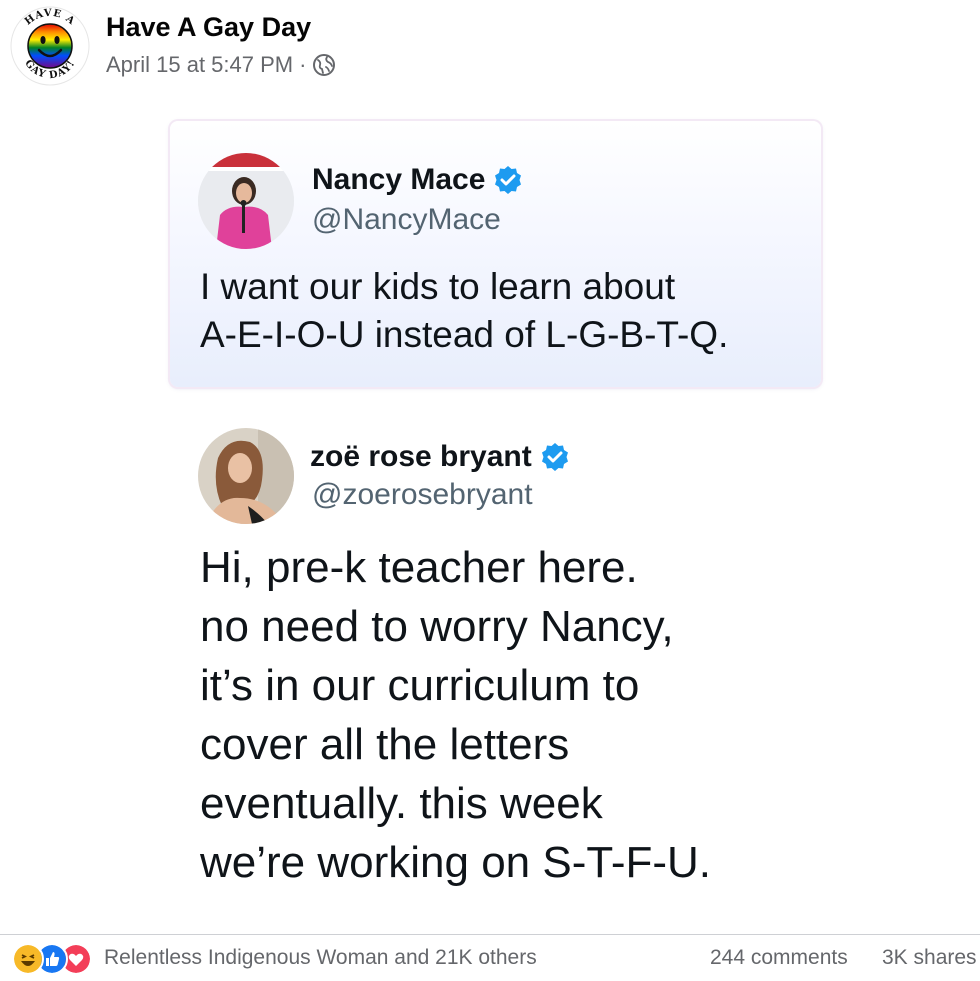  What do you see at coordinates (420, 685) in the screenshot?
I see `tweet2-line: it’s in our curriculum to` at bounding box center [420, 685].